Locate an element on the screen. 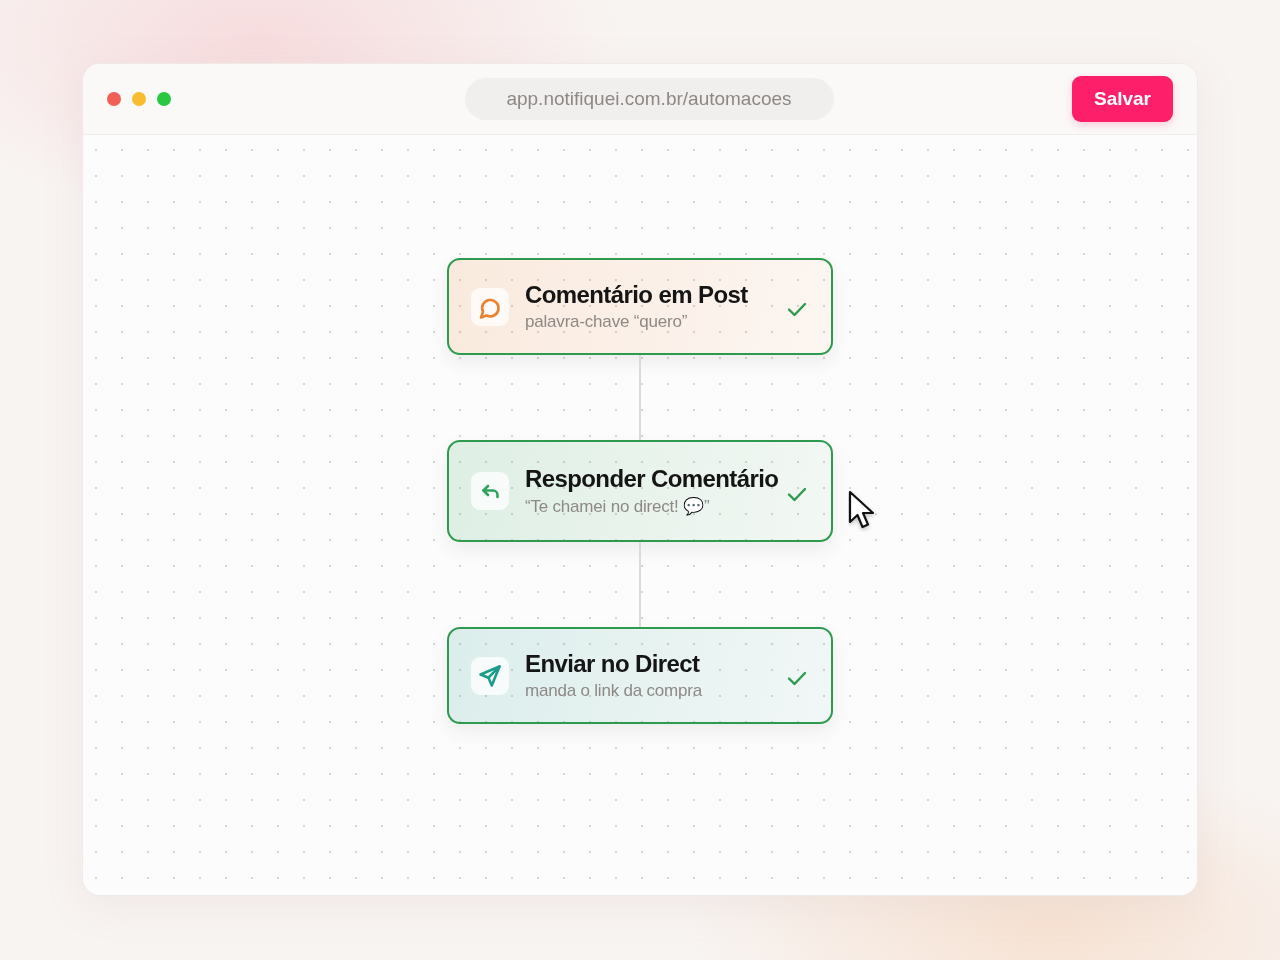  node-title: Enviar no Direct is located at coordinates (612, 664).